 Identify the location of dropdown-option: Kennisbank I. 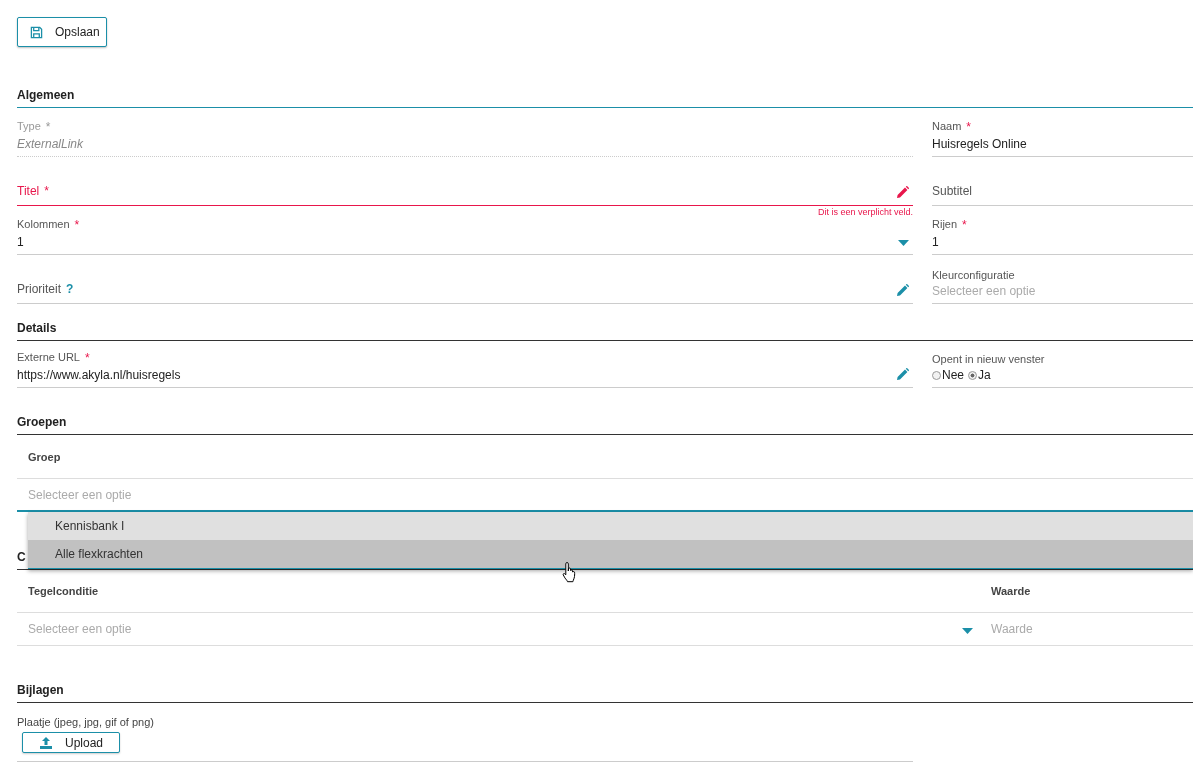
(610, 526).